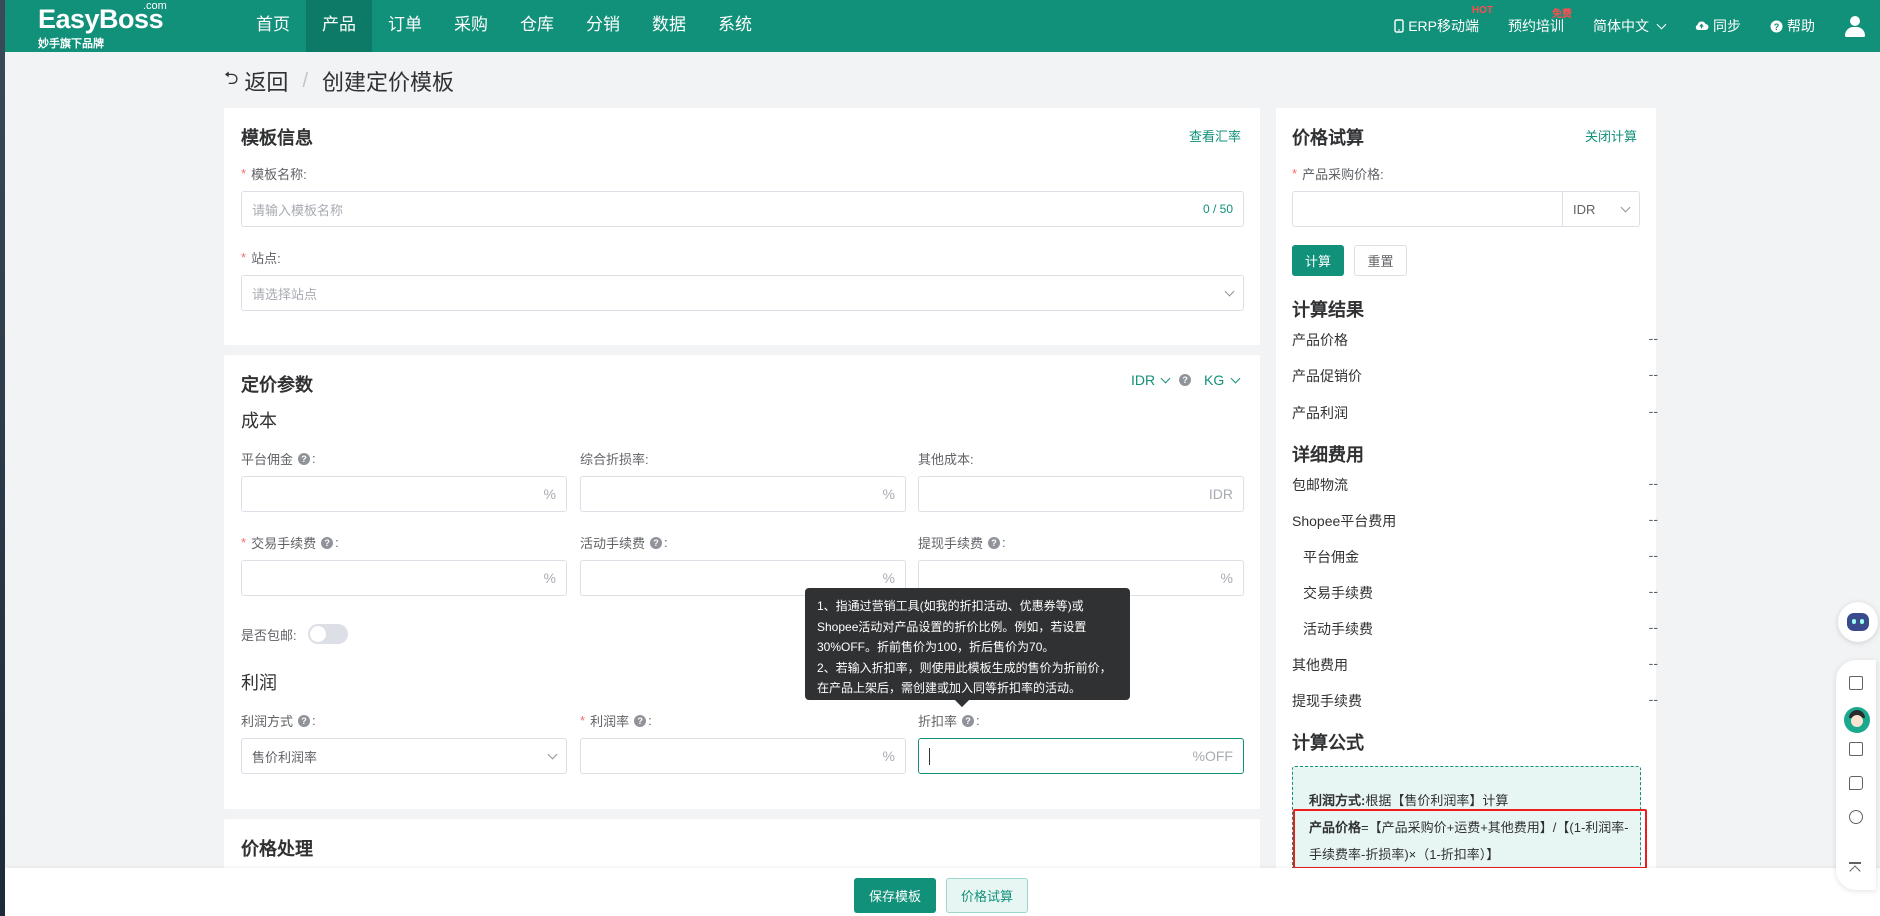 This screenshot has height=916, width=1880. Describe the element at coordinates (735, 26) in the screenshot. I see `menu-system: 系统` at that location.